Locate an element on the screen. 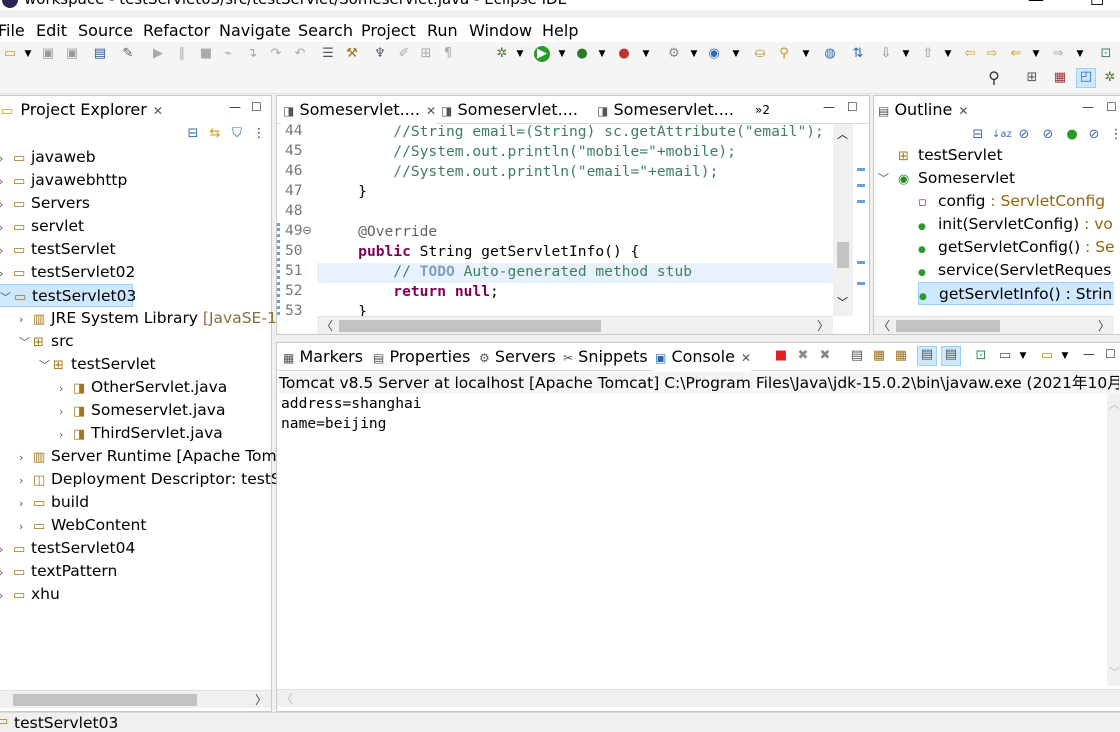 This screenshot has width=1120, height=732. collapse-all-icon: ⊟ is located at coordinates (978, 135).